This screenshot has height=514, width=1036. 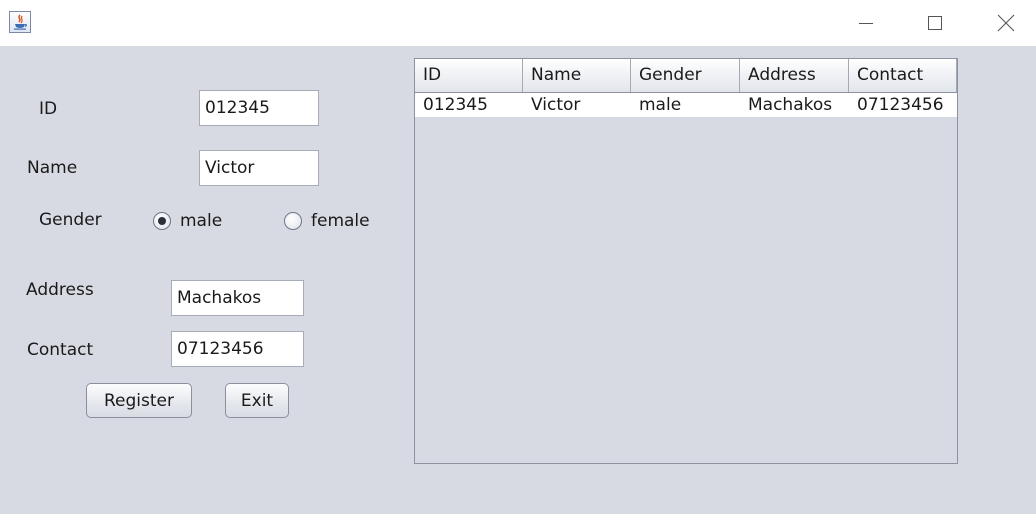 What do you see at coordinates (660, 105) in the screenshot?
I see `cell-gender: male` at bounding box center [660, 105].